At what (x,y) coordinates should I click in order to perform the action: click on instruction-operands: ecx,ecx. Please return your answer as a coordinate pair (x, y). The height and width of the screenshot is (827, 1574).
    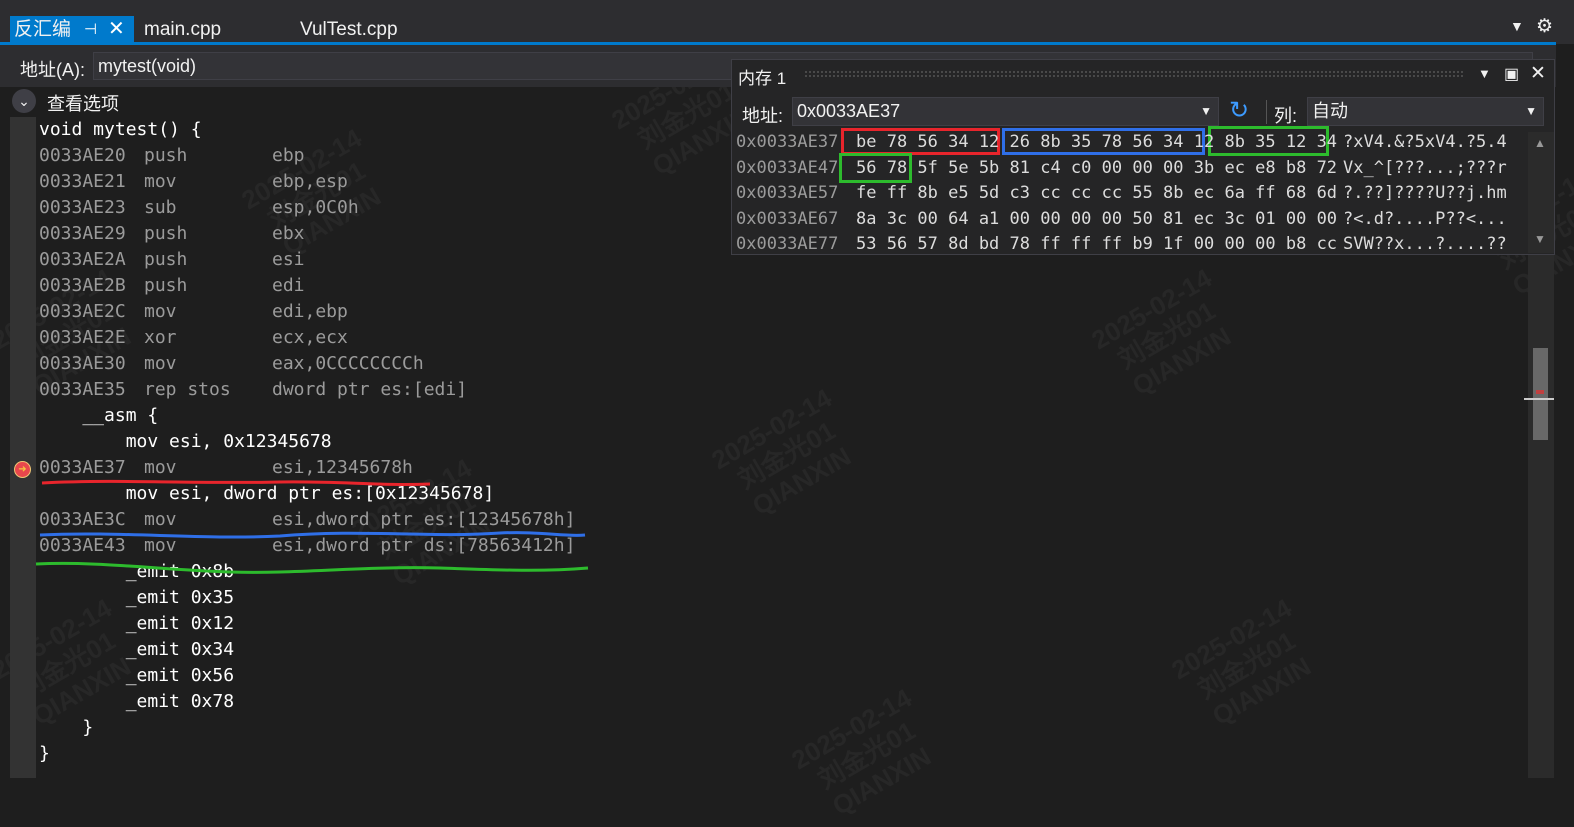
    Looking at the image, I should click on (310, 337).